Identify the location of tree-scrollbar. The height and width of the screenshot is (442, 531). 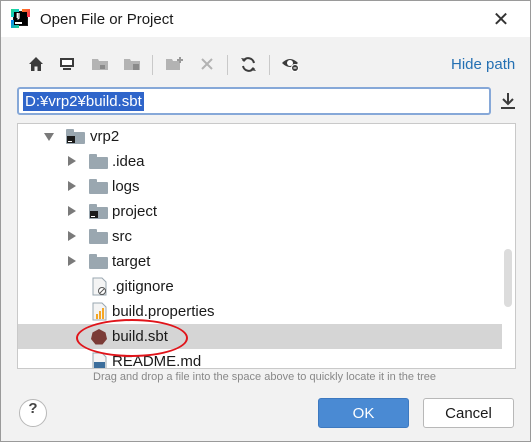
(508, 278).